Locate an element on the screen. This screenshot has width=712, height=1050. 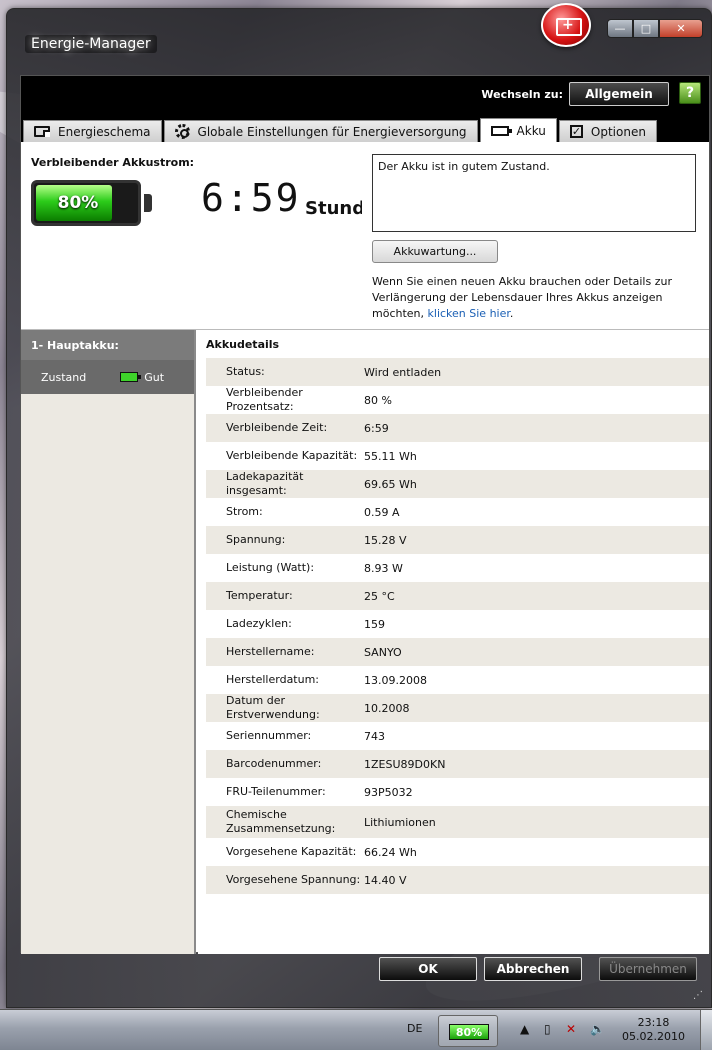
detail-value: 25 °C is located at coordinates (379, 596).